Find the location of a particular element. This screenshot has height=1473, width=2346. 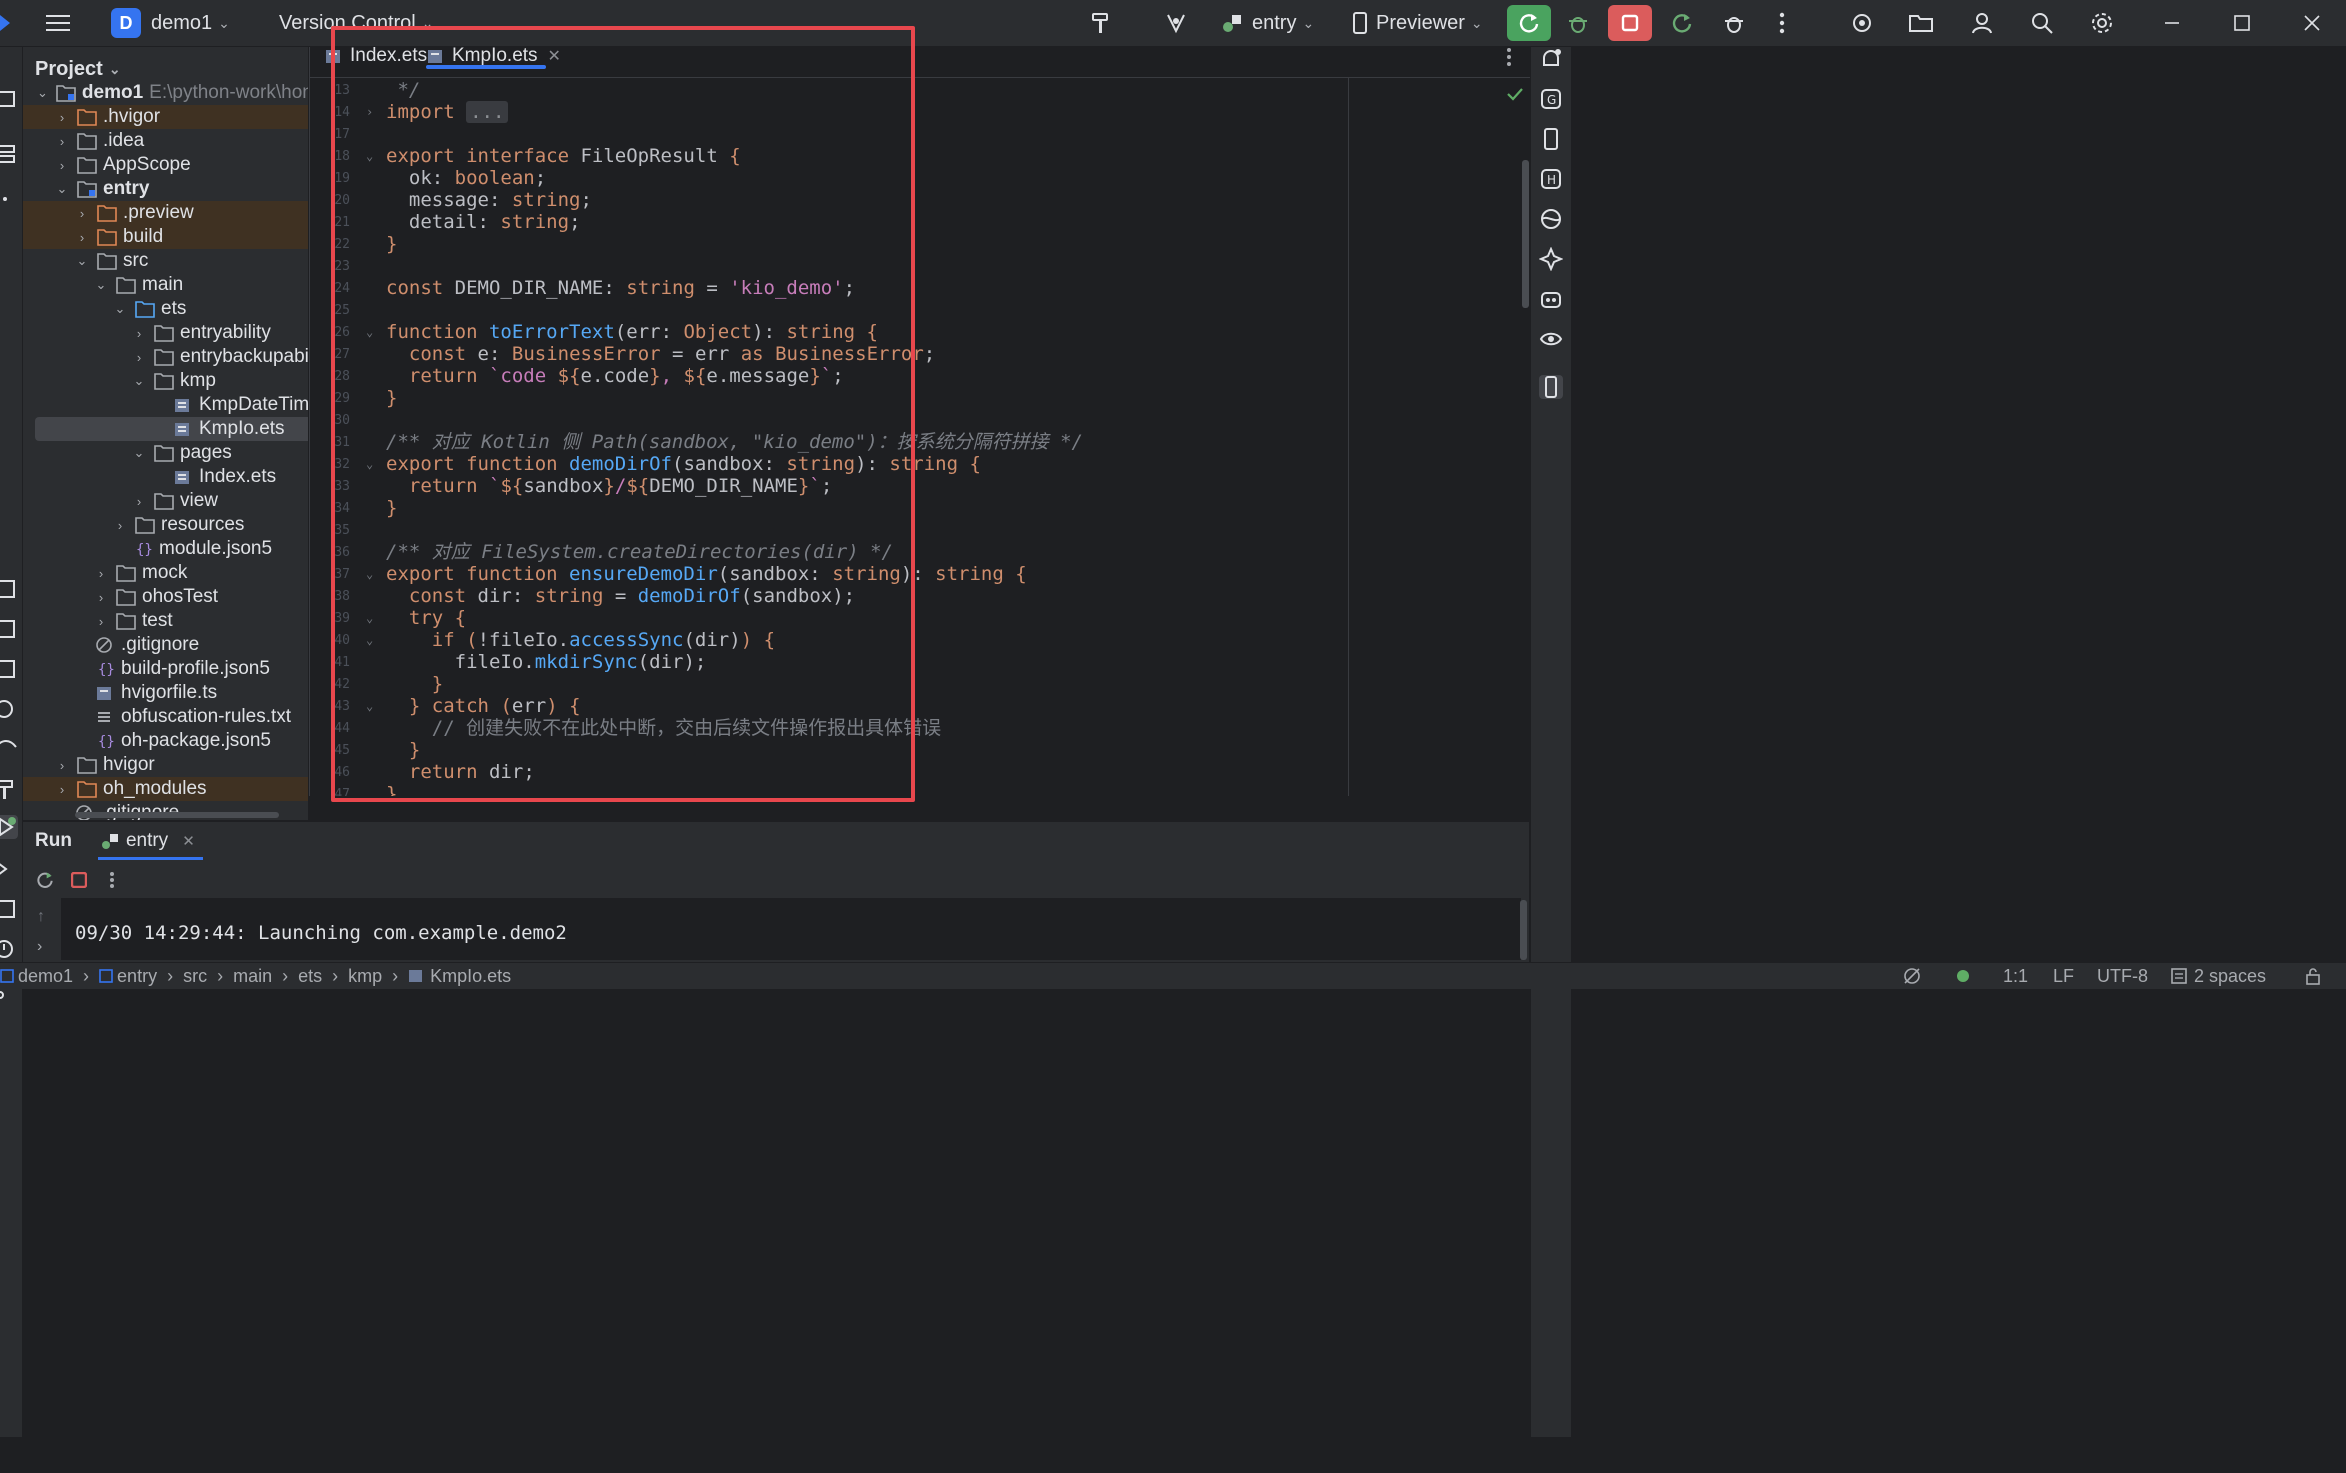

line-separator: LF is located at coordinates (2063, 976).